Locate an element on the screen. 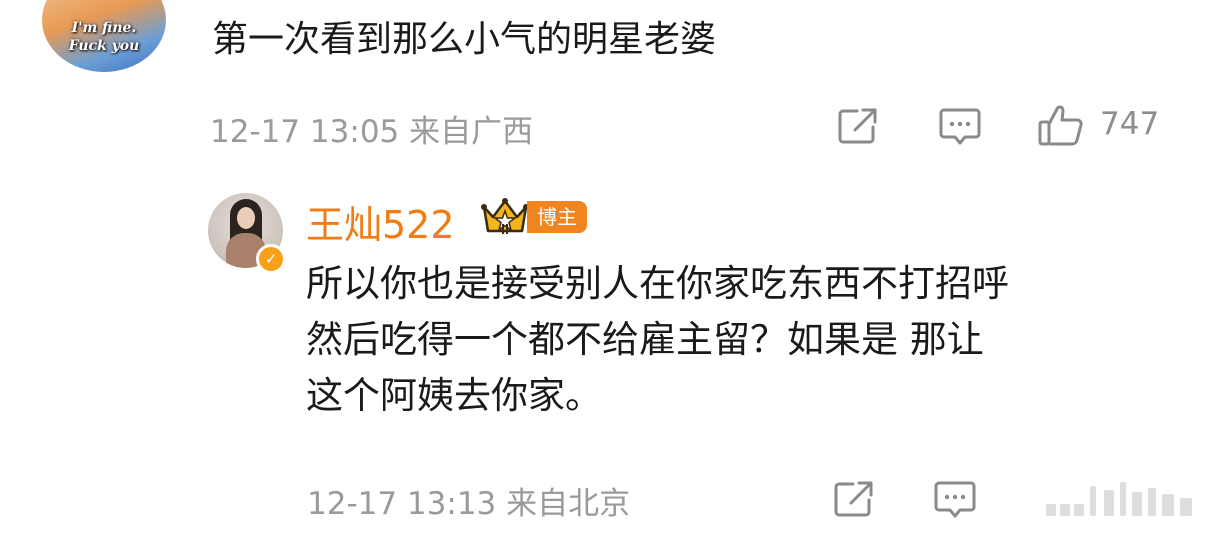 This screenshot has width=1206, height=535. commenter-avatar: I'm fine. Fuck you is located at coordinates (104, 36).